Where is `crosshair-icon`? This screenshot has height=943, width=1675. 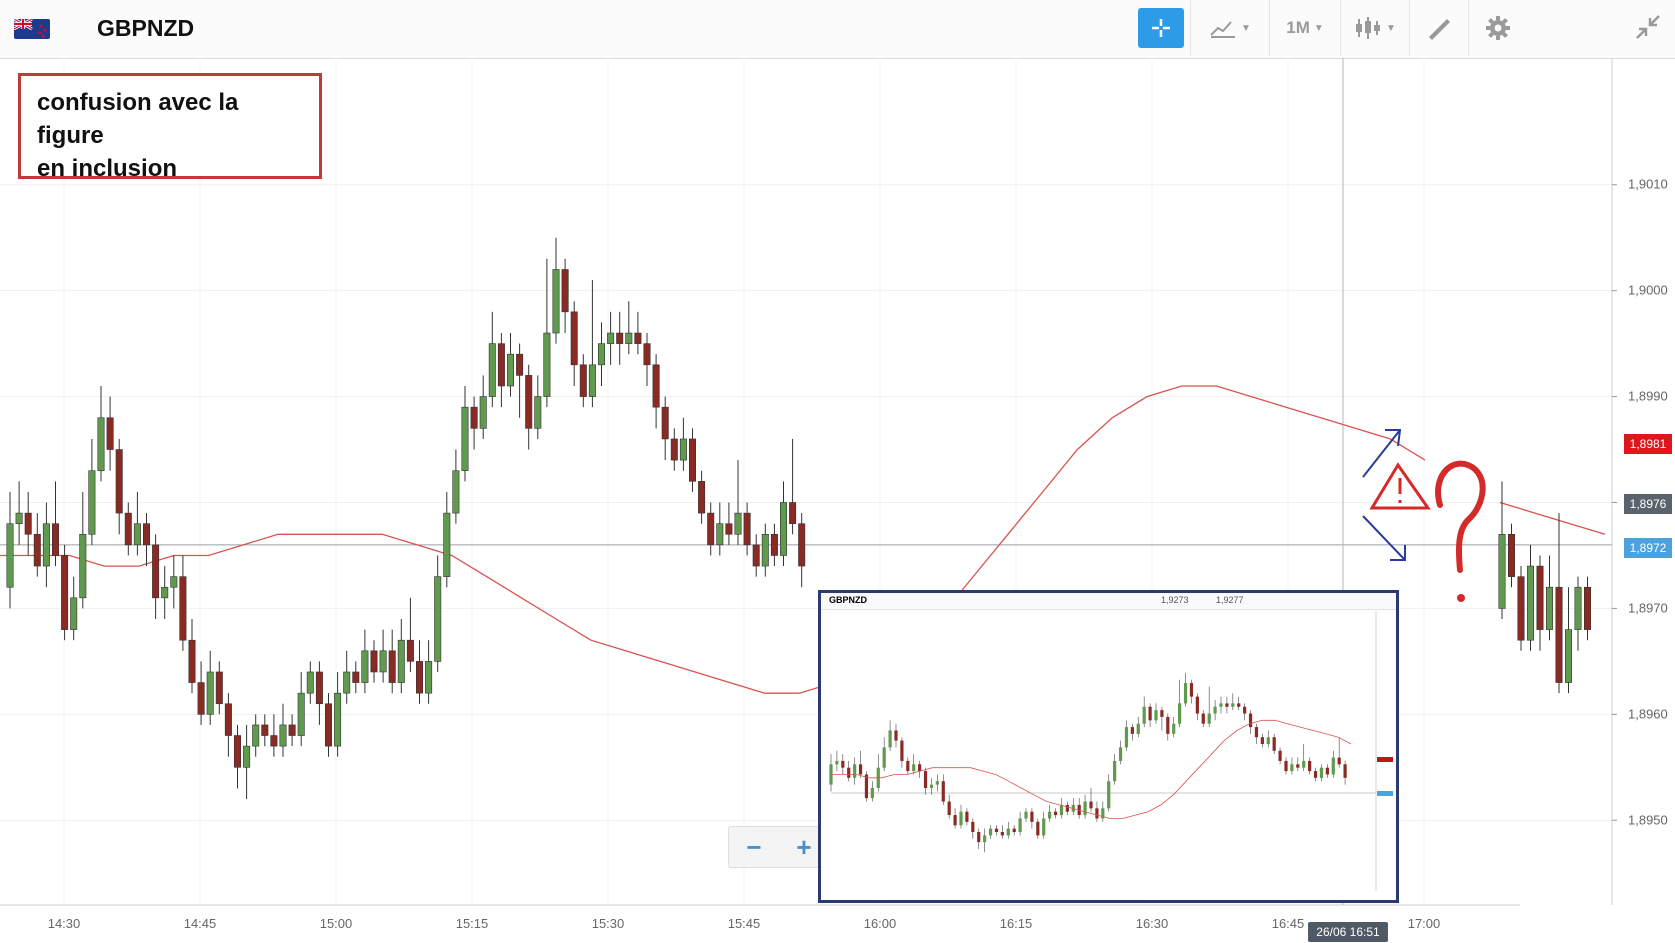
crosshair-icon is located at coordinates (1161, 28).